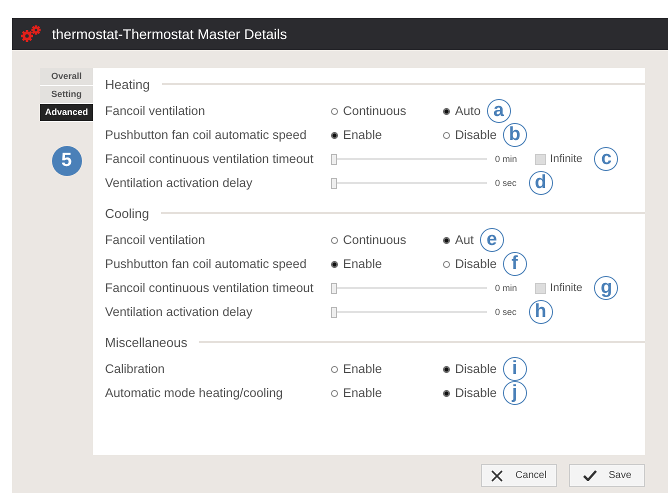 The image size is (668, 493). What do you see at coordinates (492, 240) in the screenshot?
I see `callout-letter: e` at bounding box center [492, 240].